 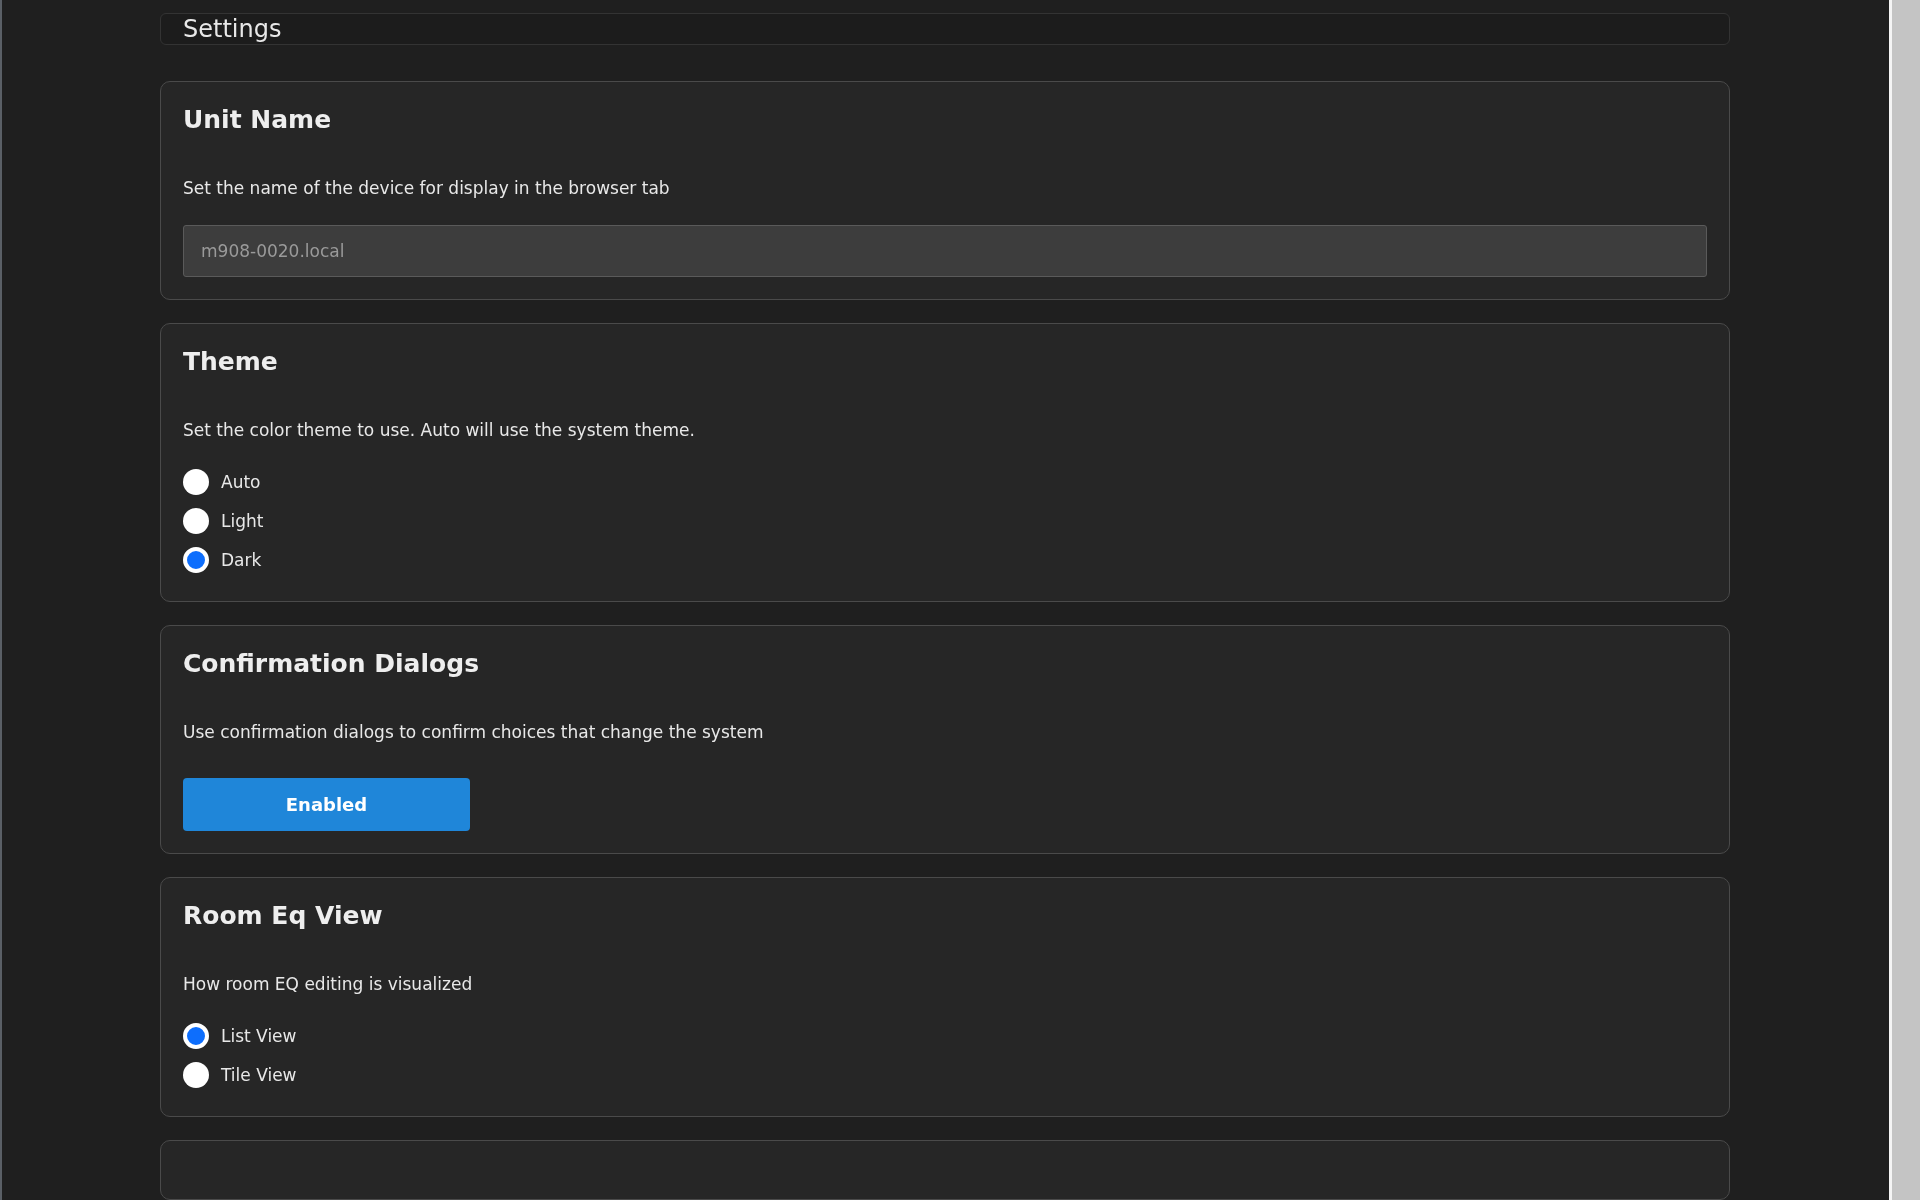 I want to click on radio-option: Tile View, so click(x=240, y=1074).